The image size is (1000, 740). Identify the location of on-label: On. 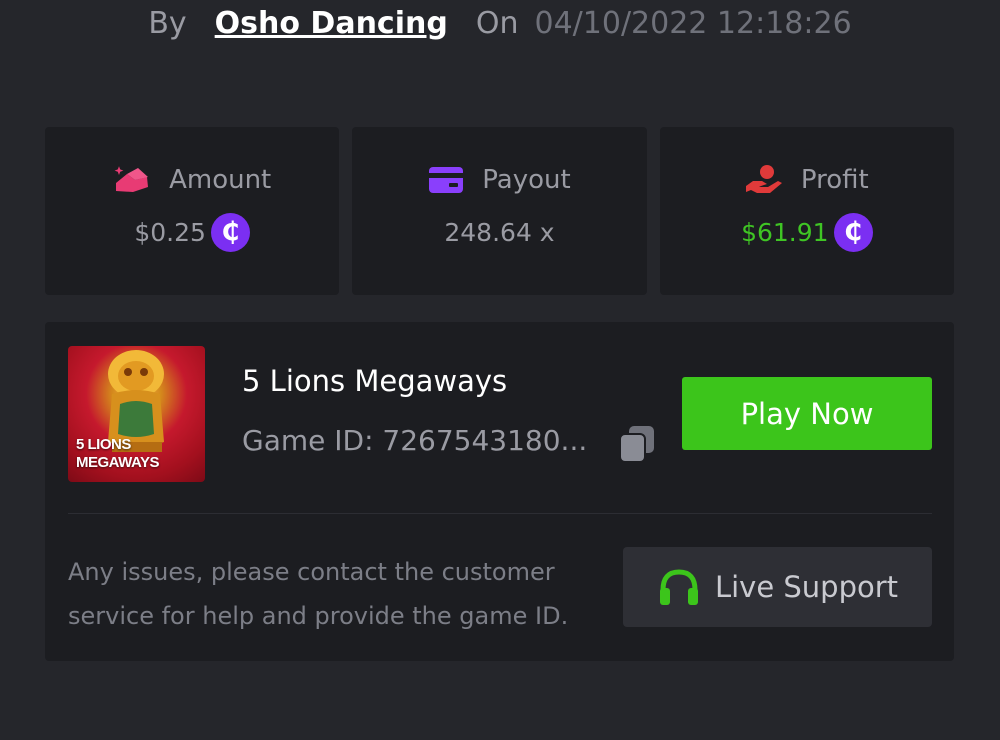
(497, 23).